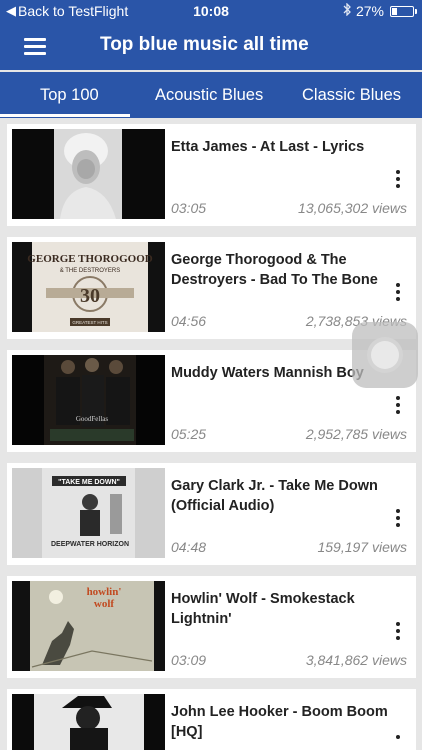 The image size is (422, 750). I want to click on thumb-footer: DEEPWATER HORIZON, so click(90, 544).